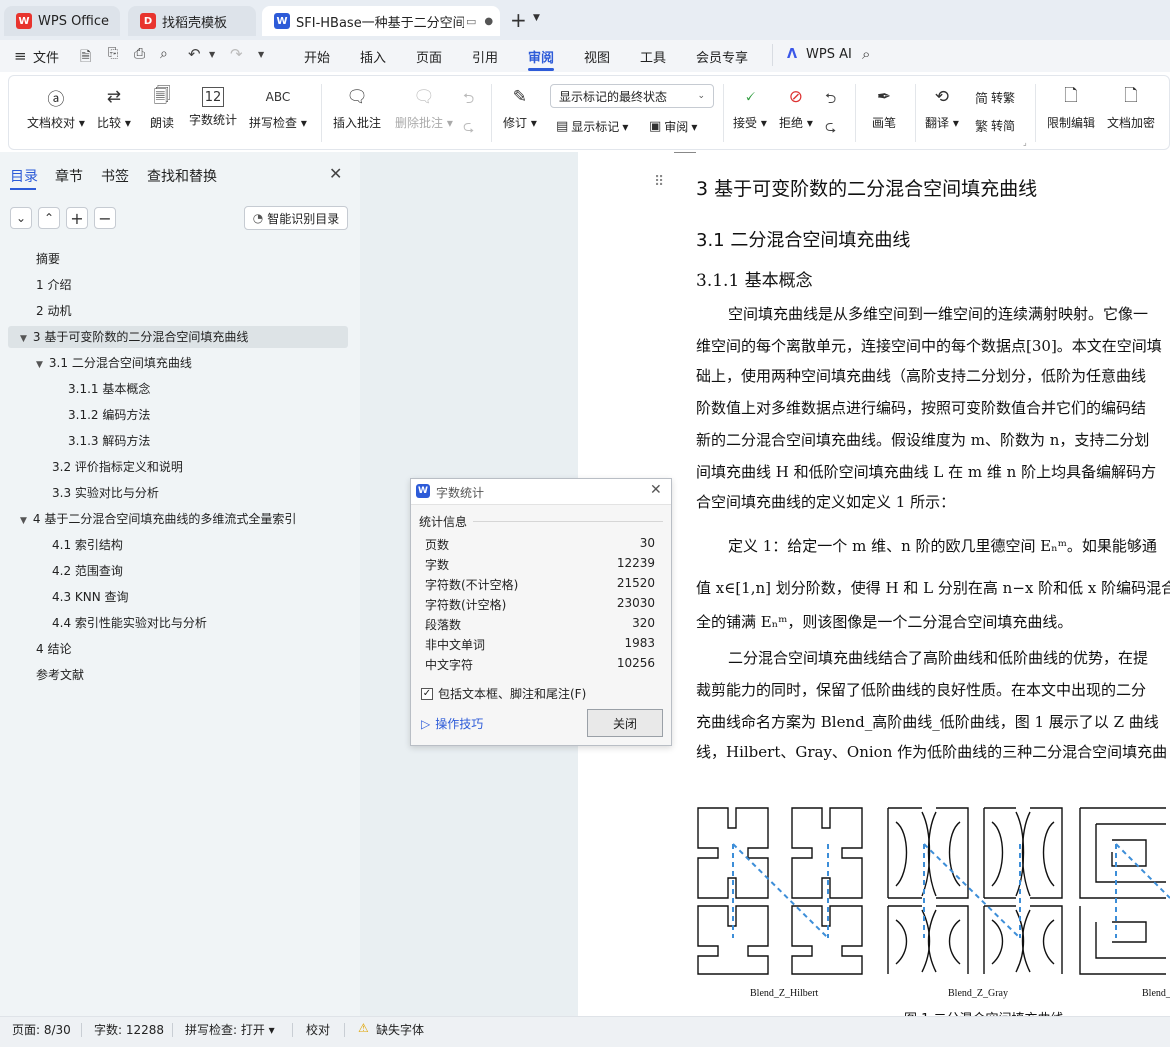 Image resolution: width=1170 pixels, height=1047 pixels. What do you see at coordinates (632, 96) in the screenshot?
I see `markup-mode-select: 显示标记的最终状态 ⌄` at bounding box center [632, 96].